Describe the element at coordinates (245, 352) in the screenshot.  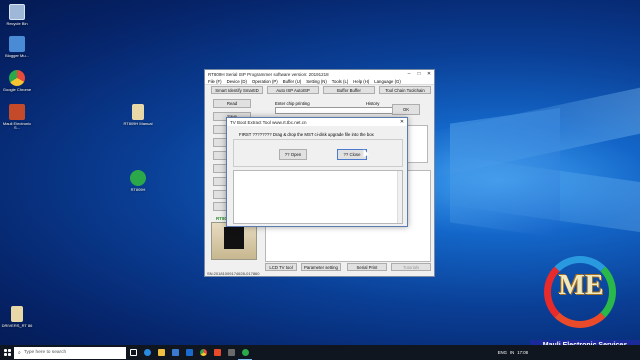
I see `rt809h-taskbar-icon` at that location.